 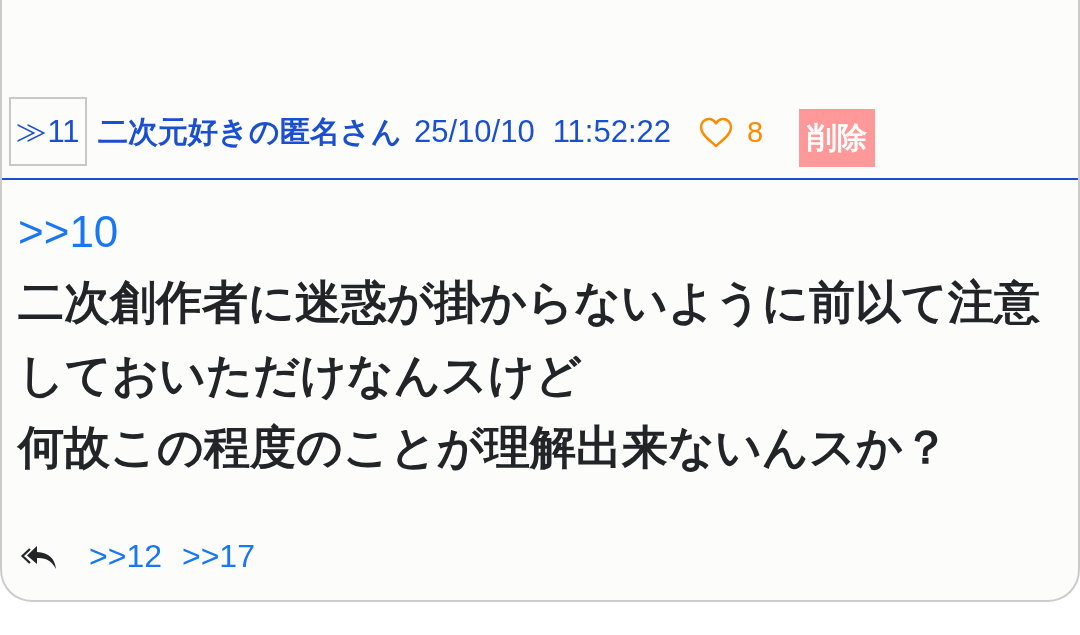 I want to click on post-time: 11:52:22, so click(x=612, y=132).